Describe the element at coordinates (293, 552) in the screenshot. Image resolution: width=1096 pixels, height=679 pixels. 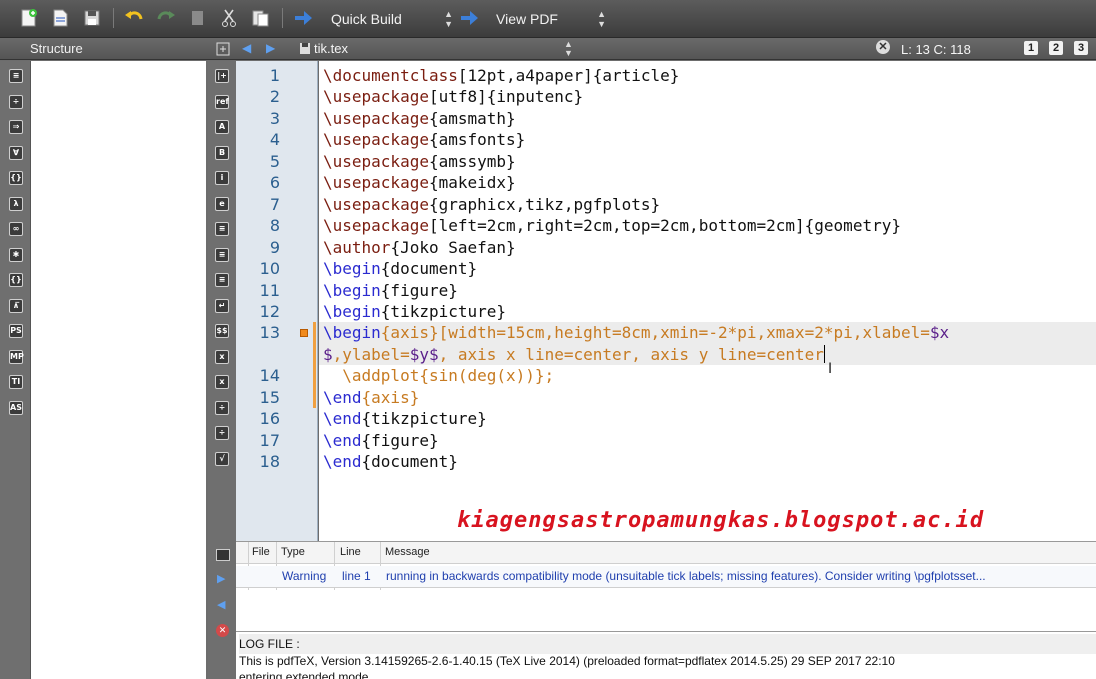
I see `column-header-type: Type` at that location.